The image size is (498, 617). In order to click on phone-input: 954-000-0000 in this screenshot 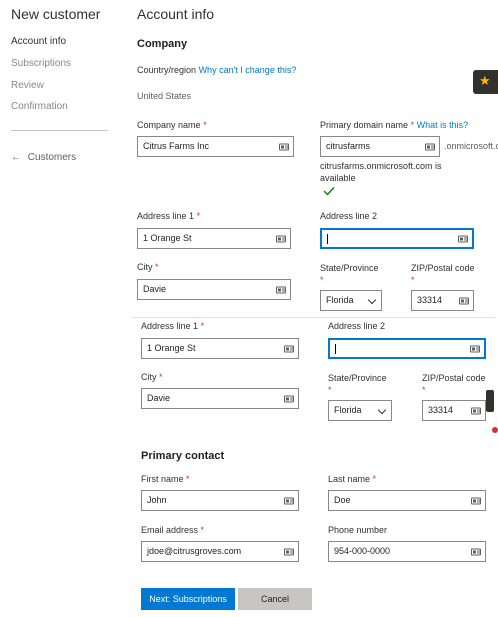, I will do `click(407, 551)`.